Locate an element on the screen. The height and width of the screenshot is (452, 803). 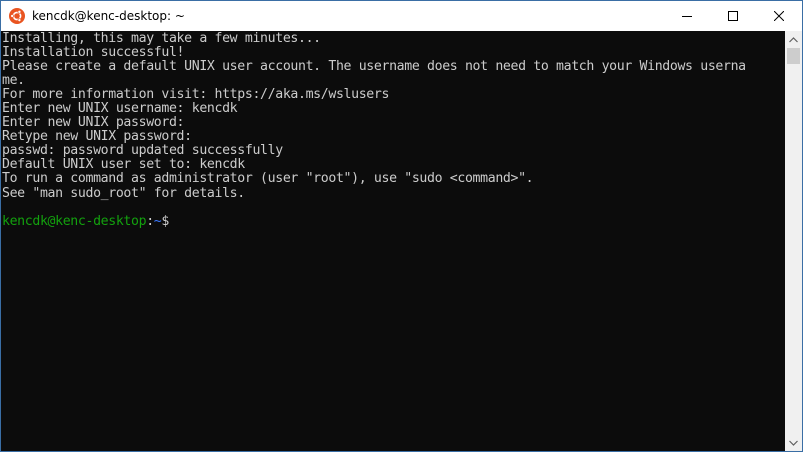
scroll-thumb is located at coordinates (793, 56).